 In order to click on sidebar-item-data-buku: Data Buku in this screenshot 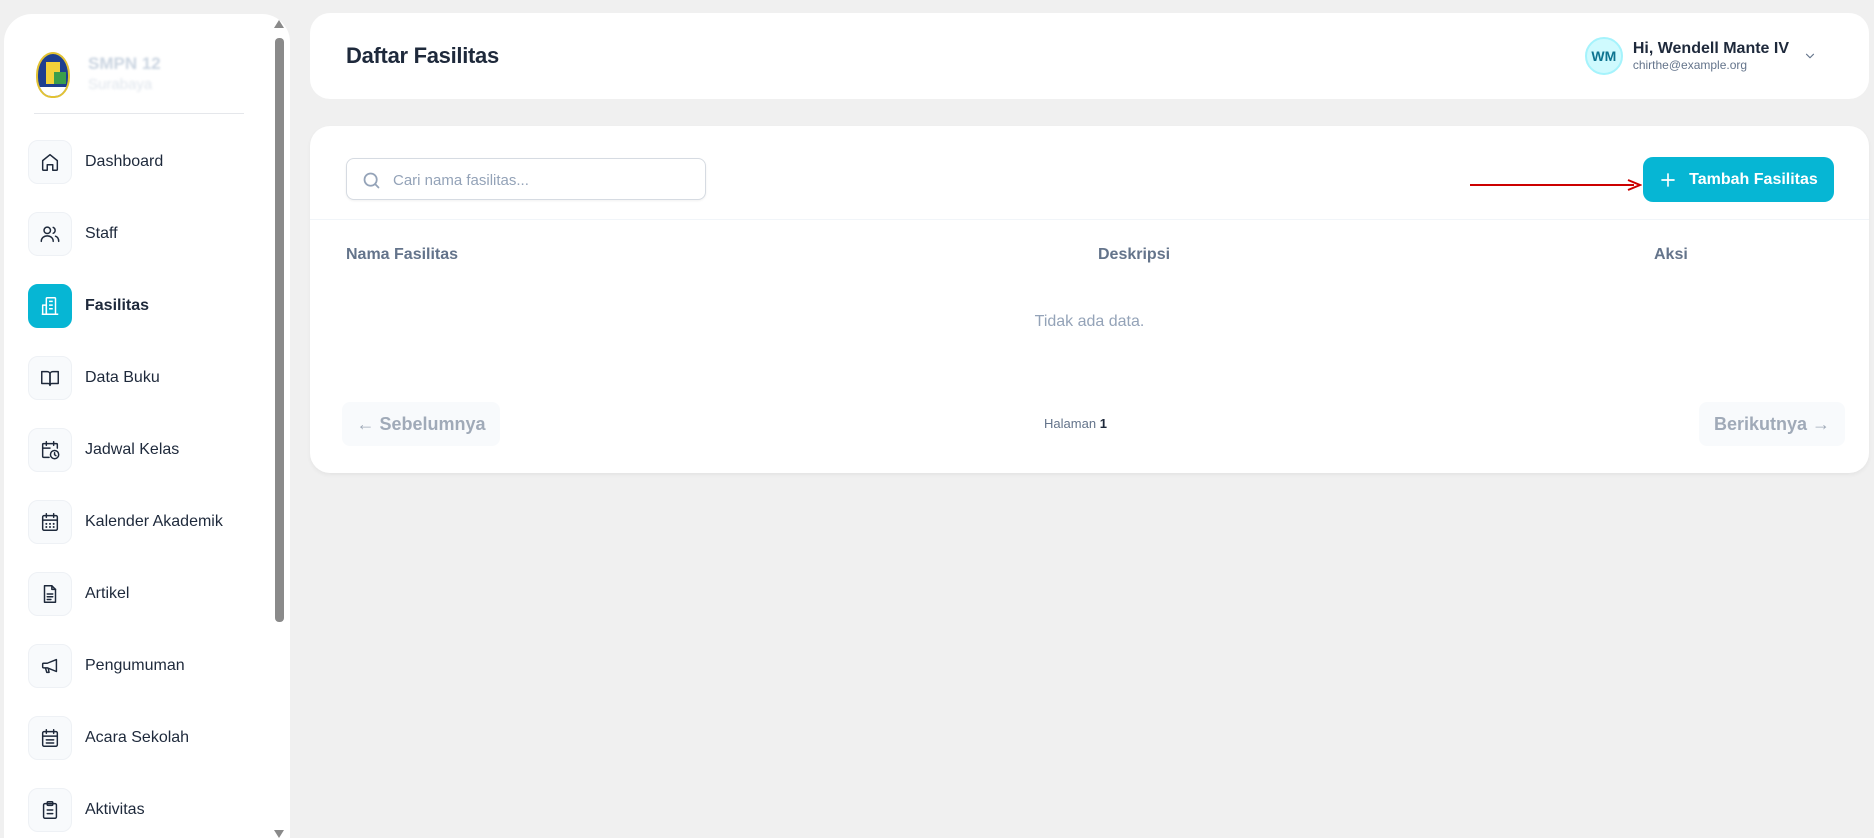, I will do `click(143, 378)`.